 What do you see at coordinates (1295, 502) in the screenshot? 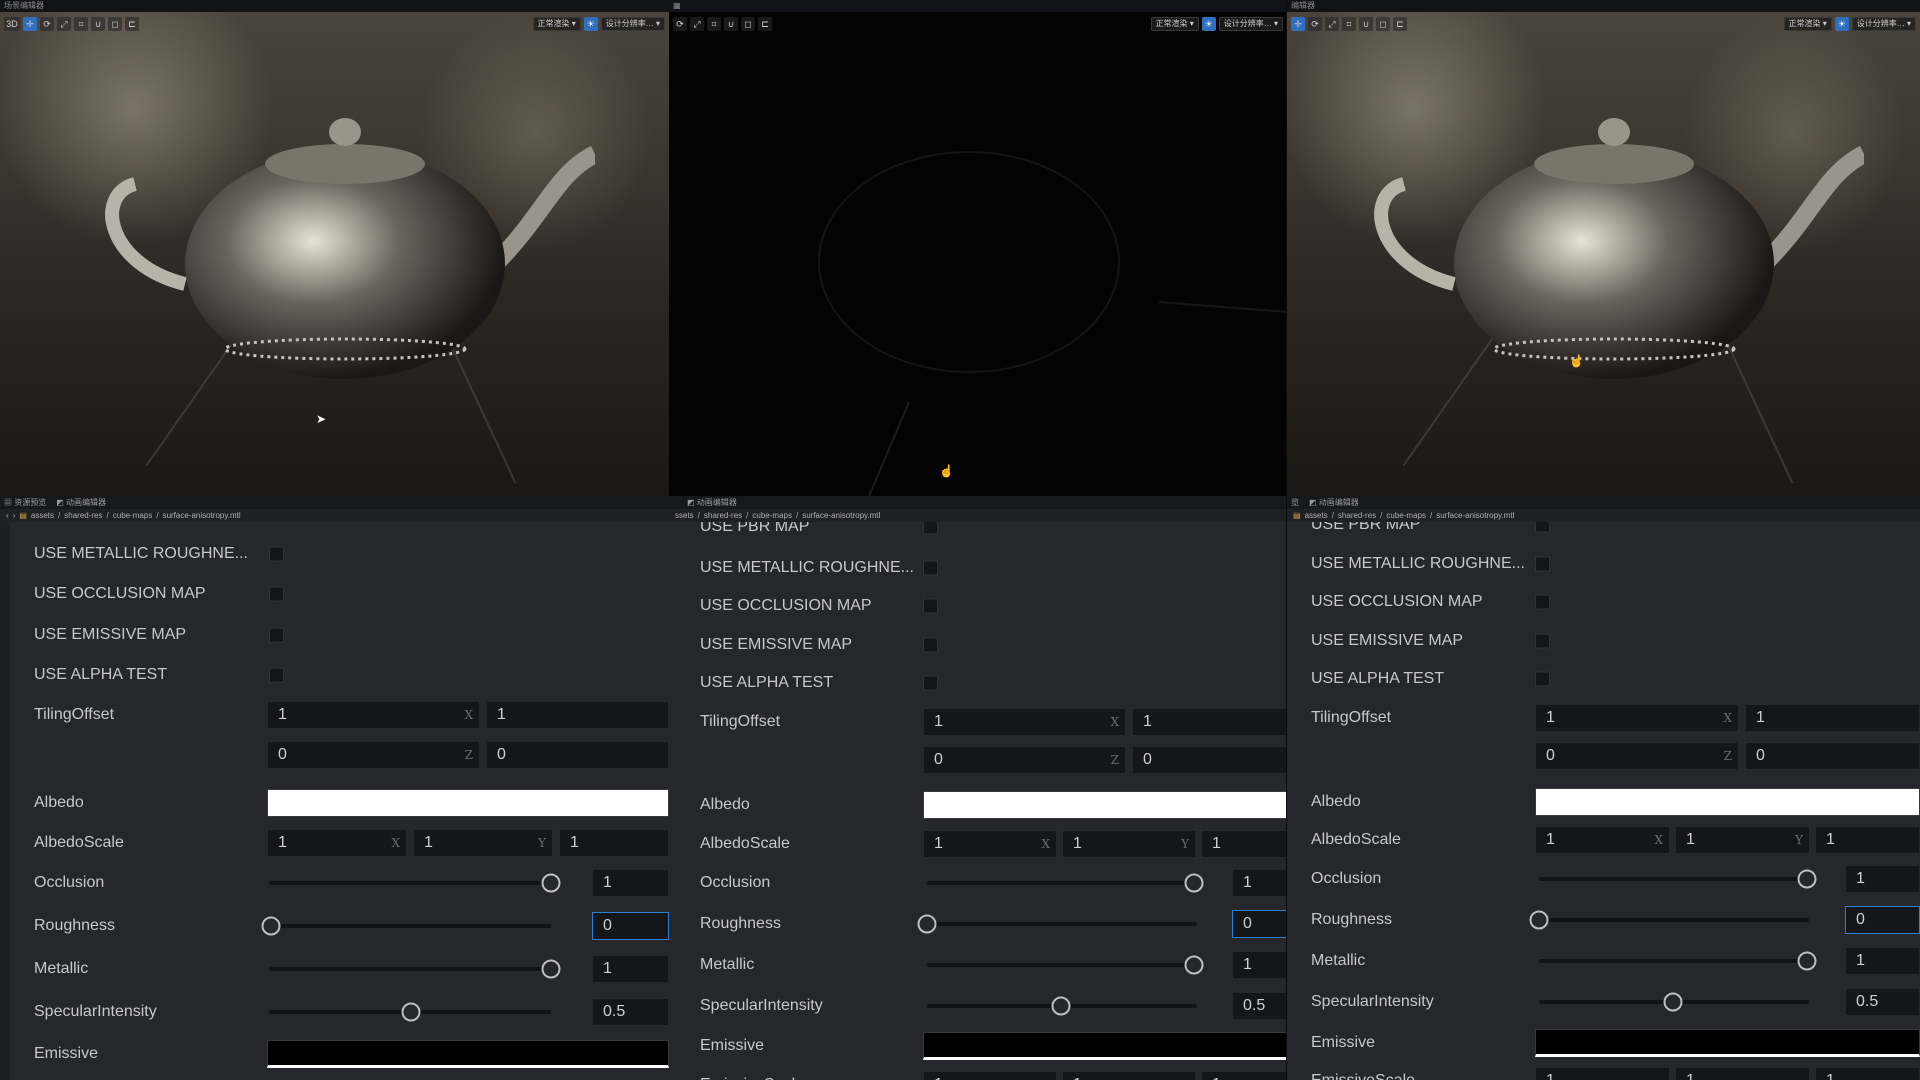
I see `tab-preview: 览` at bounding box center [1295, 502].